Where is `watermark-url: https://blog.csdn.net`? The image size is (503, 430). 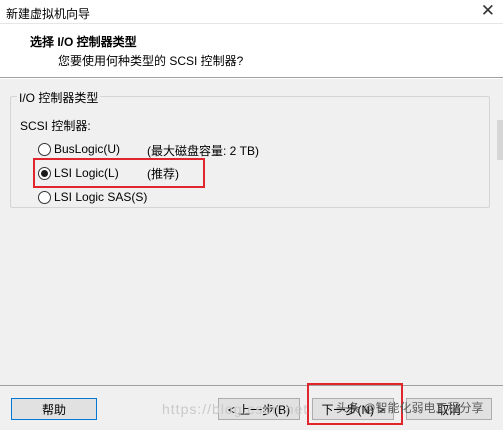 watermark-url: https://blog.csdn.net is located at coordinates (235, 409).